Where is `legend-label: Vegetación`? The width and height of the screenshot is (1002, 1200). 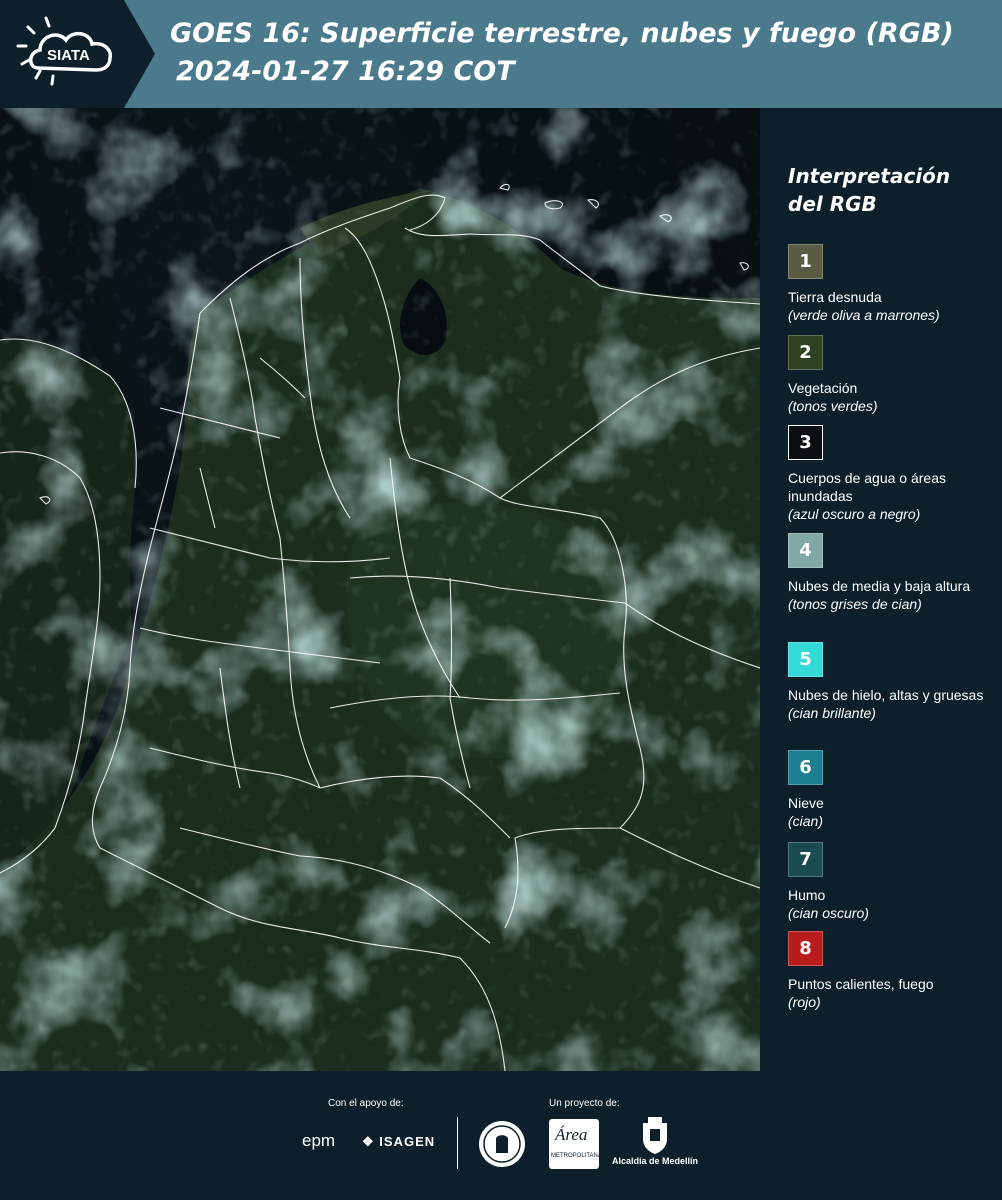 legend-label: Vegetación is located at coordinates (823, 388).